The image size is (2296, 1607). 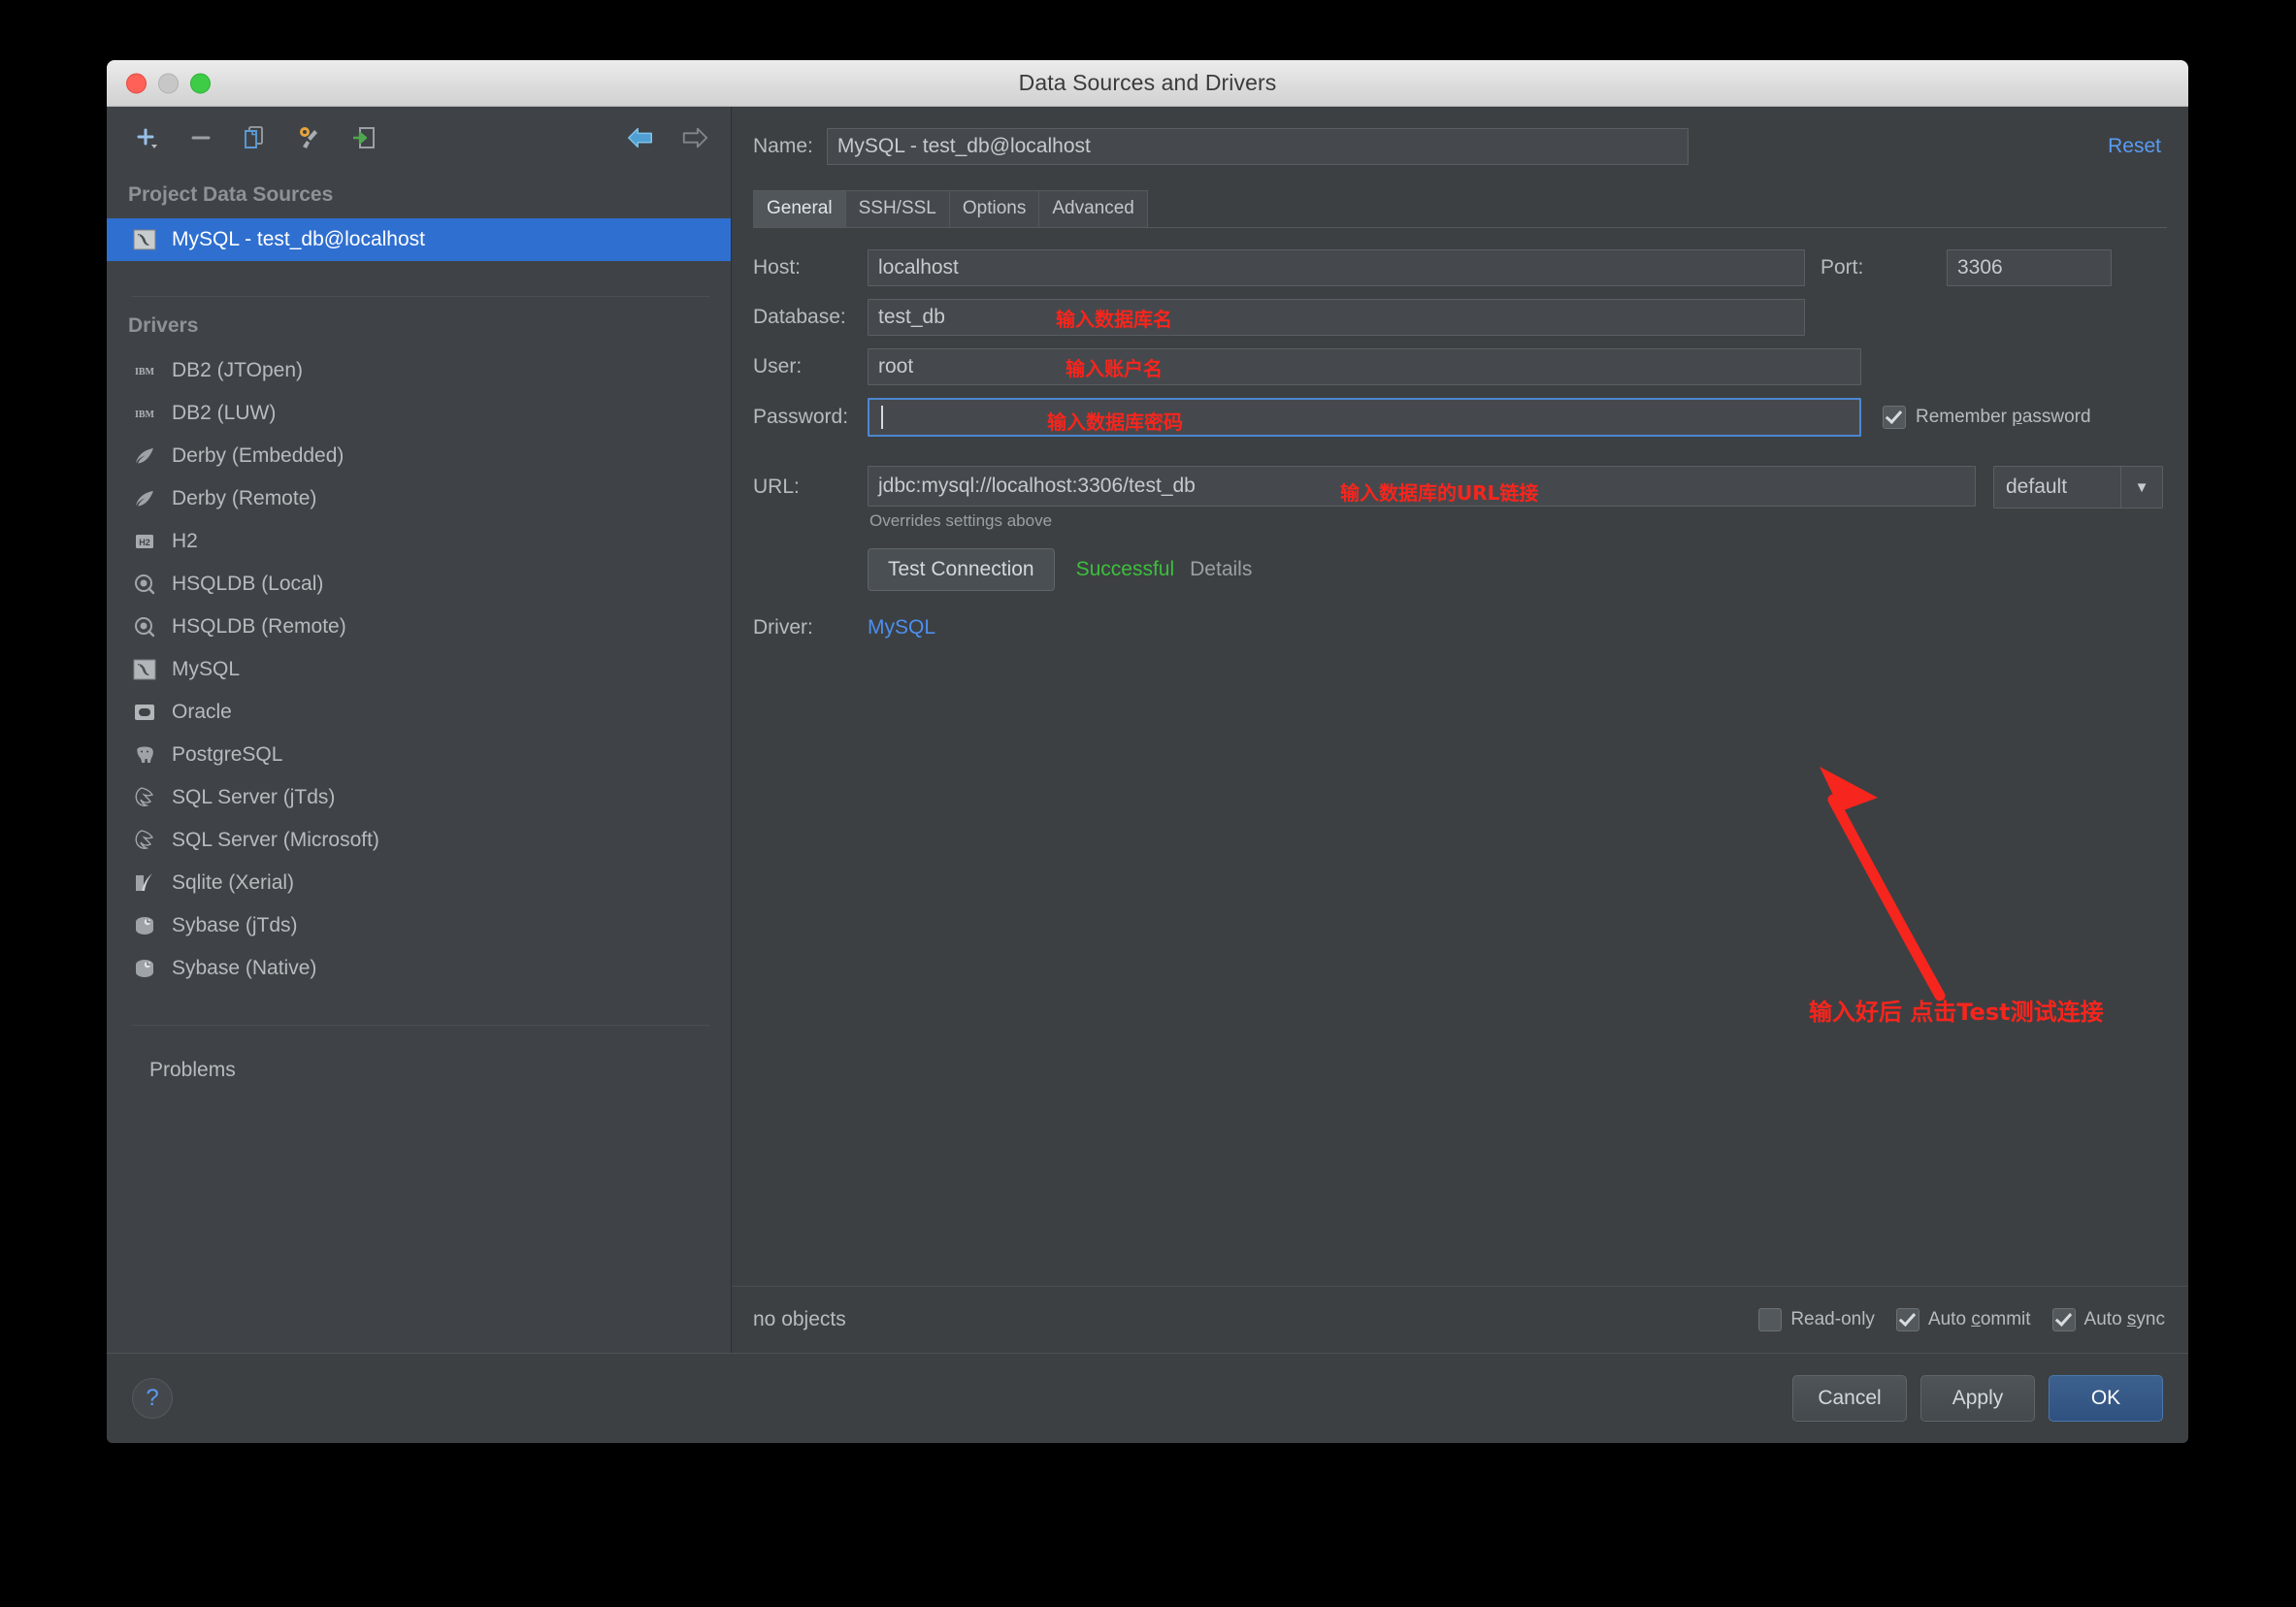 I want to click on auto-sync-checkbox, so click(x=2063, y=1320).